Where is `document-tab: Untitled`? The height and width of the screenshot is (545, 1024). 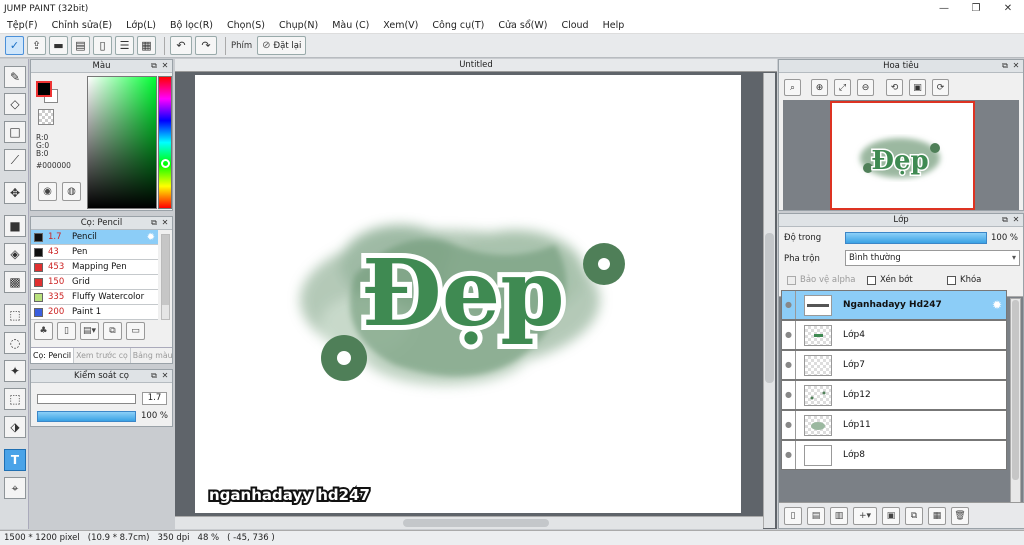
document-tab: Untitled is located at coordinates (476, 65).